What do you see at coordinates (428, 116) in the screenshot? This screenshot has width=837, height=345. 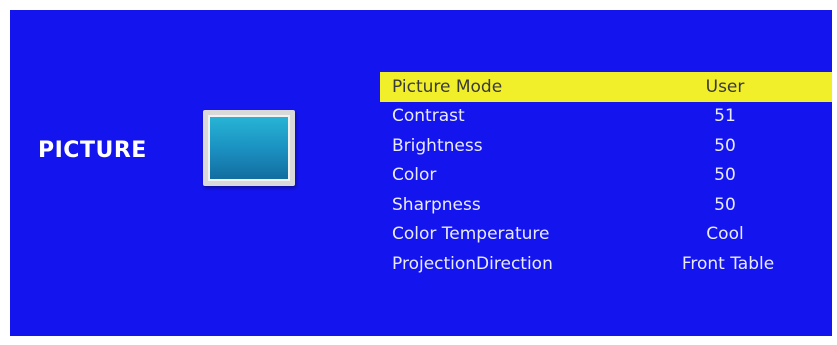 I see `menu-item-label: Contrast` at bounding box center [428, 116].